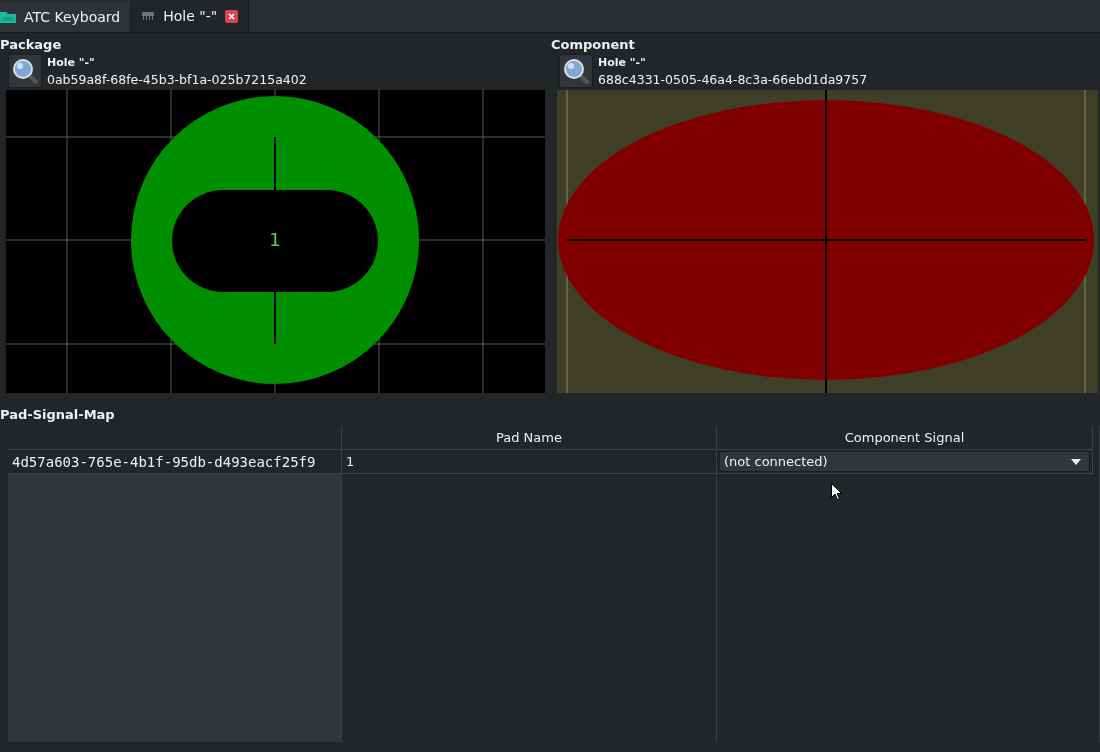 The width and height of the screenshot is (1100, 752). What do you see at coordinates (593, 44) in the screenshot?
I see `section-title: Component` at bounding box center [593, 44].